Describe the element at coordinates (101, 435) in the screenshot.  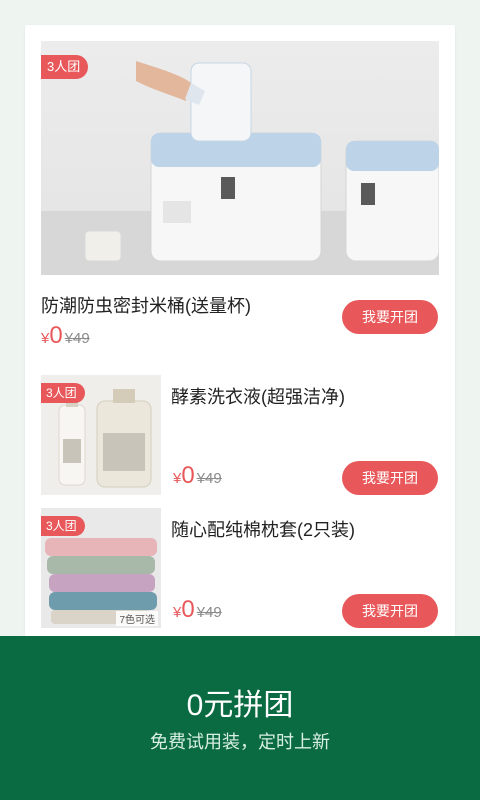
I see `detergent-image: 3人团` at that location.